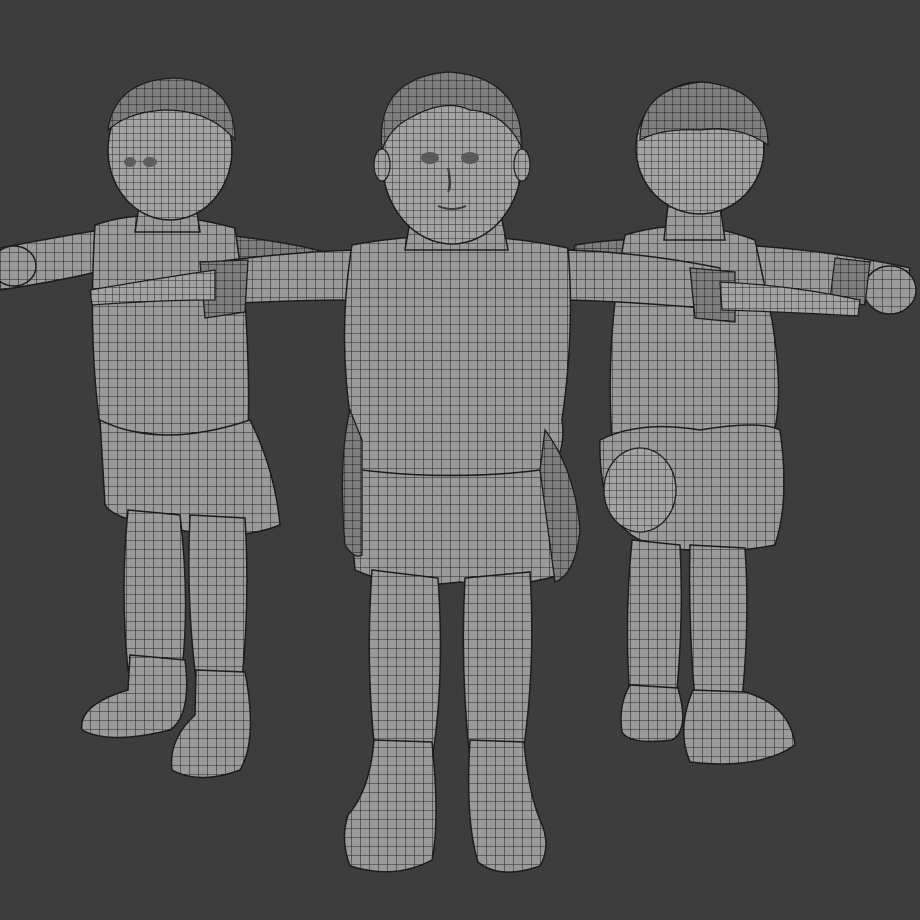 The image size is (920, 920). Describe the element at coordinates (430, 158) in the screenshot. I see `center-figure-left-eye` at that location.